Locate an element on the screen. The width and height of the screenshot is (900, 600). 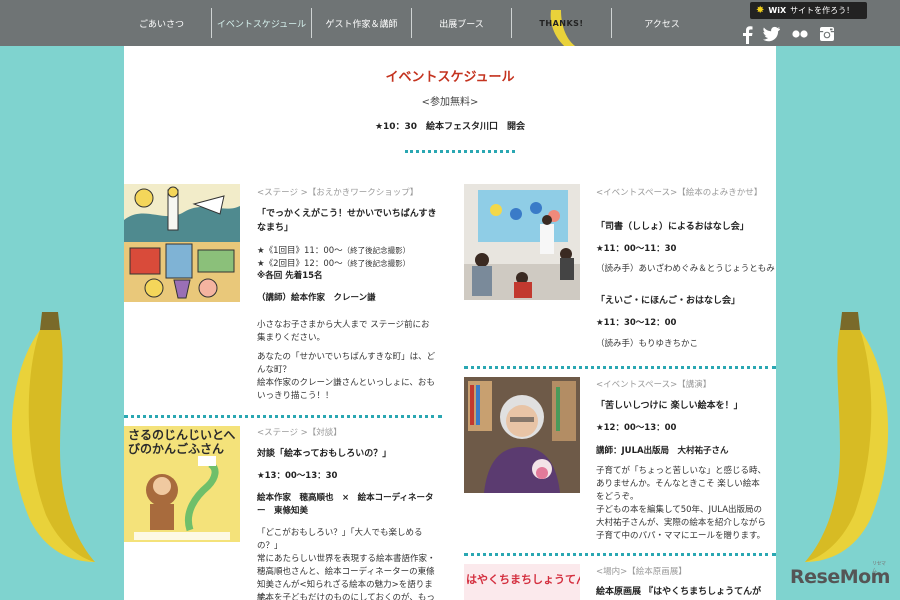
exhibit-title: 絵本原画展 『はやくちまちしょうてんが is located at coordinates (679, 592).